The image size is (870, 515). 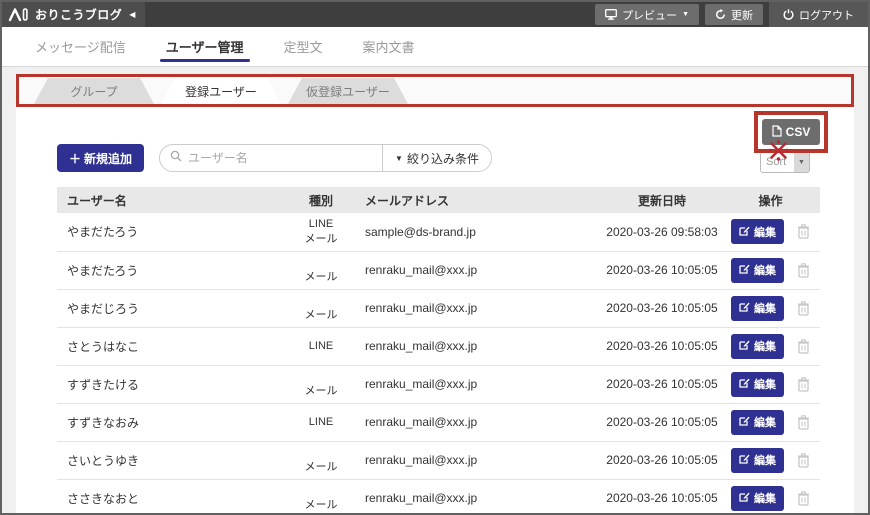 What do you see at coordinates (662, 200) in the screenshot?
I see `col-updated: 更新日時` at bounding box center [662, 200].